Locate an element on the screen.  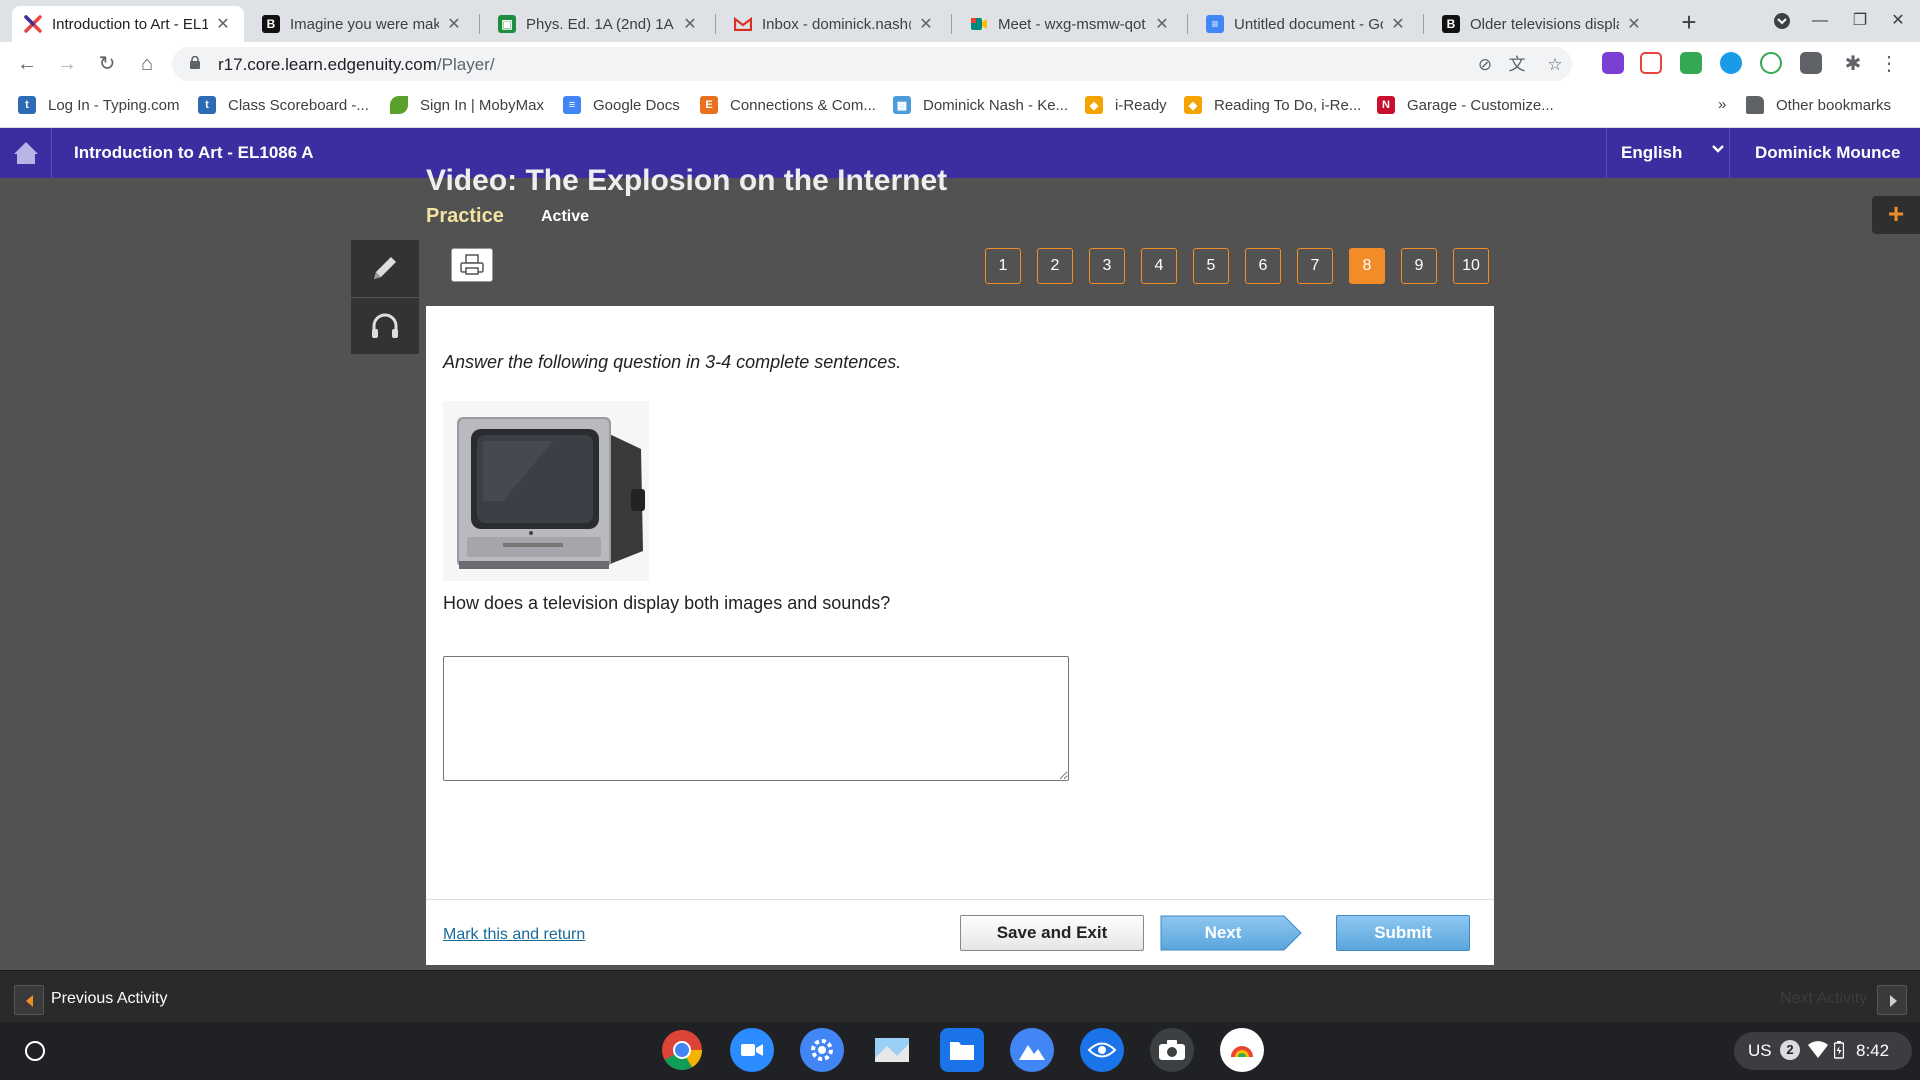
tab-untitled-document: ≡ Untitled document - Go ✕ is located at coordinates (1306, 24).